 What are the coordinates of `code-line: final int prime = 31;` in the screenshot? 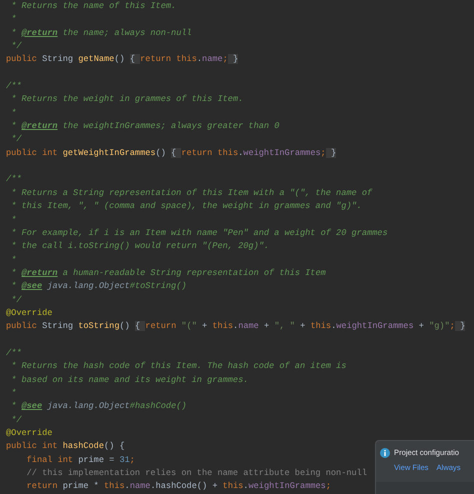 It's located at (80, 460).